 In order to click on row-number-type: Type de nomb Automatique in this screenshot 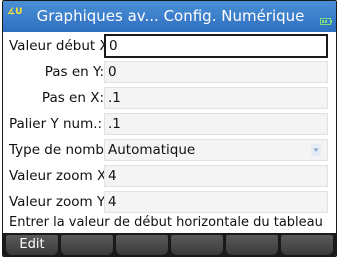, I will do `click(169, 150)`.